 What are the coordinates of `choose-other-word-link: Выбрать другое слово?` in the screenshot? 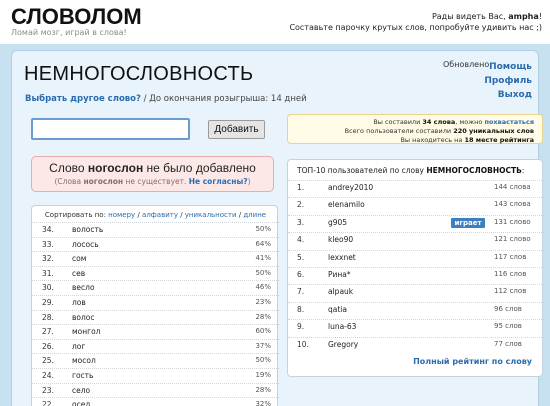 It's located at (83, 99).